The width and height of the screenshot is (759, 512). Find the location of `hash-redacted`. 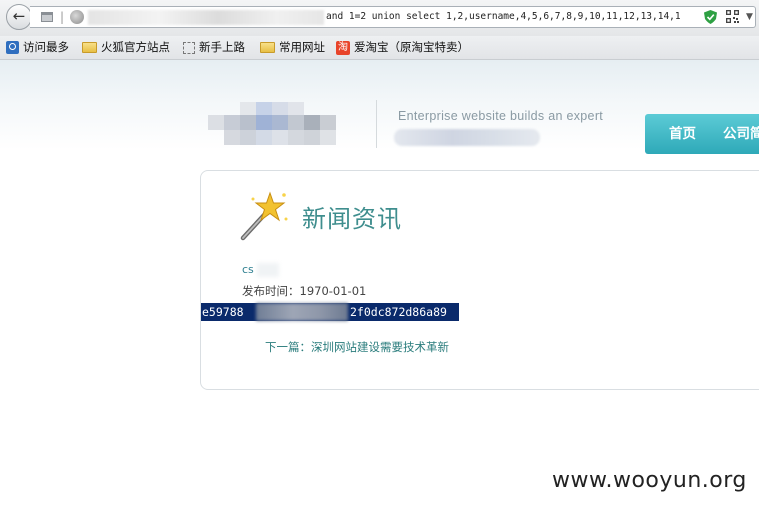

hash-redacted is located at coordinates (302, 312).